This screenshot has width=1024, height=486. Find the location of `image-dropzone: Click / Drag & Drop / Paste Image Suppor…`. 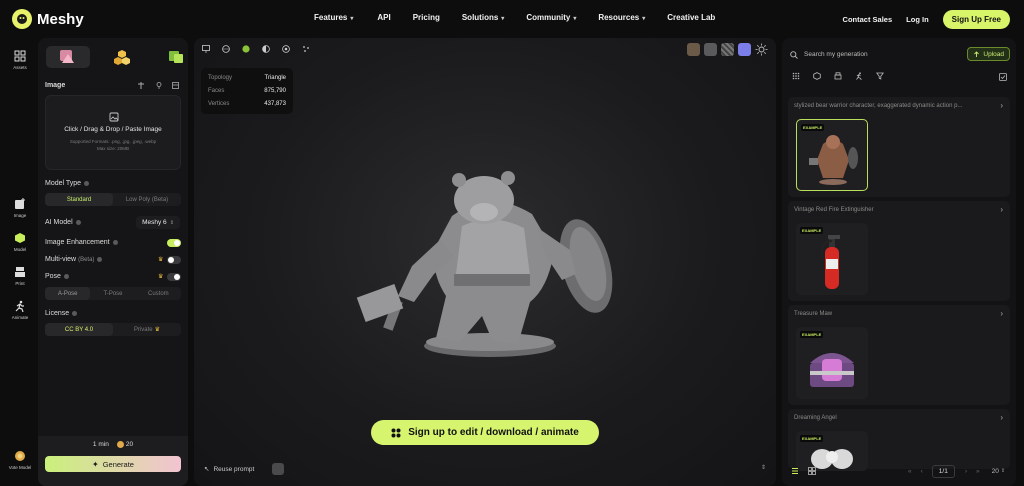

image-dropzone: Click / Drag & Drop / Paste Image Suppor… is located at coordinates (113, 132).